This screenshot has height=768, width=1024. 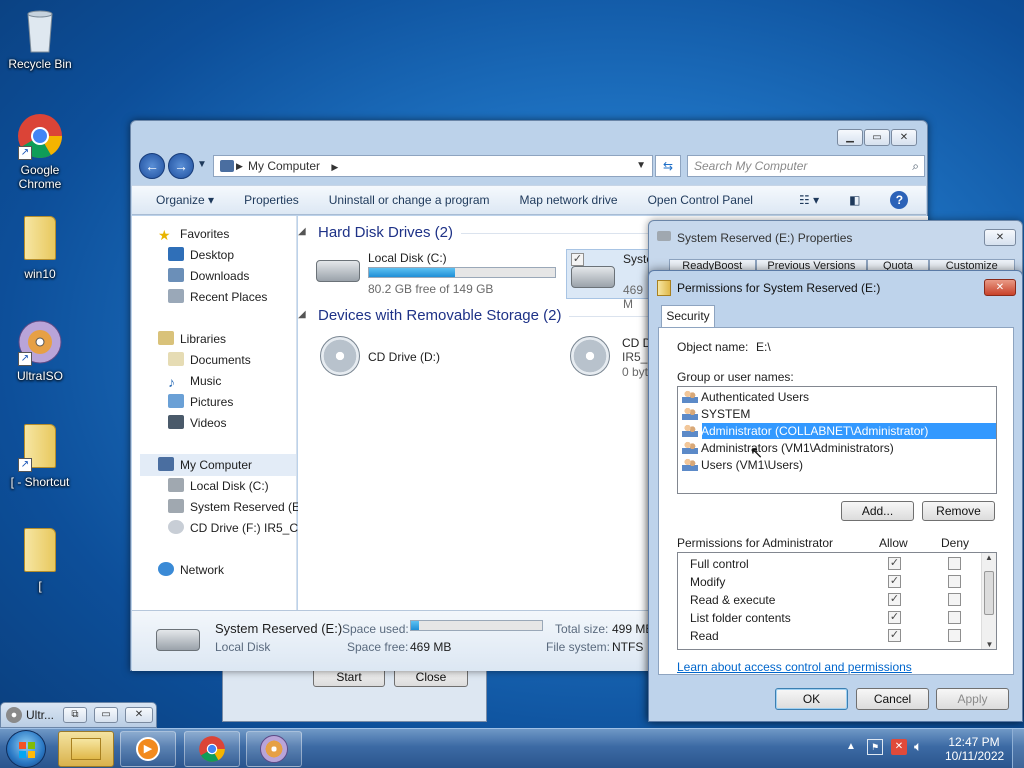 I want to click on group-hard-disk-drives: Hard Disk Drives (2), so click(x=490, y=232).